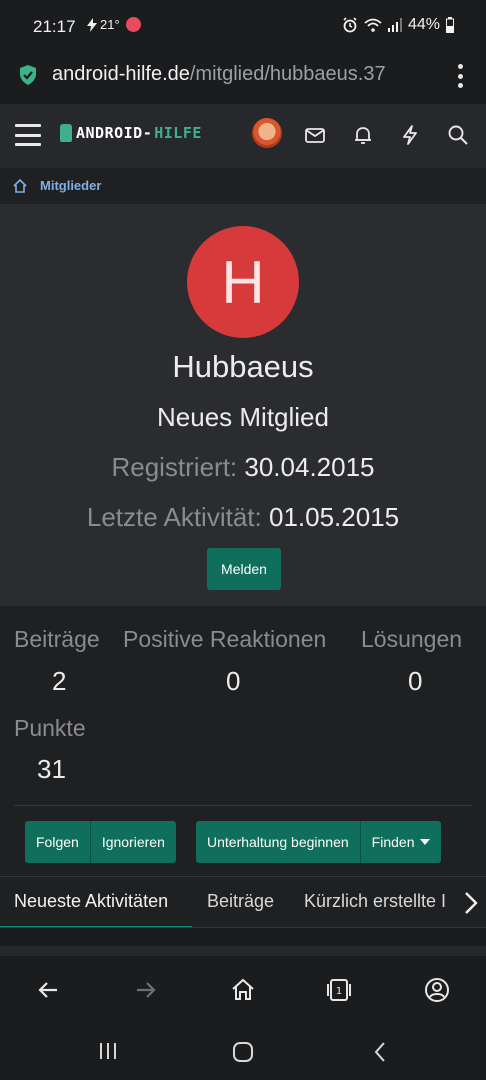 The width and height of the screenshot is (486, 1080). What do you see at coordinates (50, 728) in the screenshot?
I see `points-label: Punkte` at bounding box center [50, 728].